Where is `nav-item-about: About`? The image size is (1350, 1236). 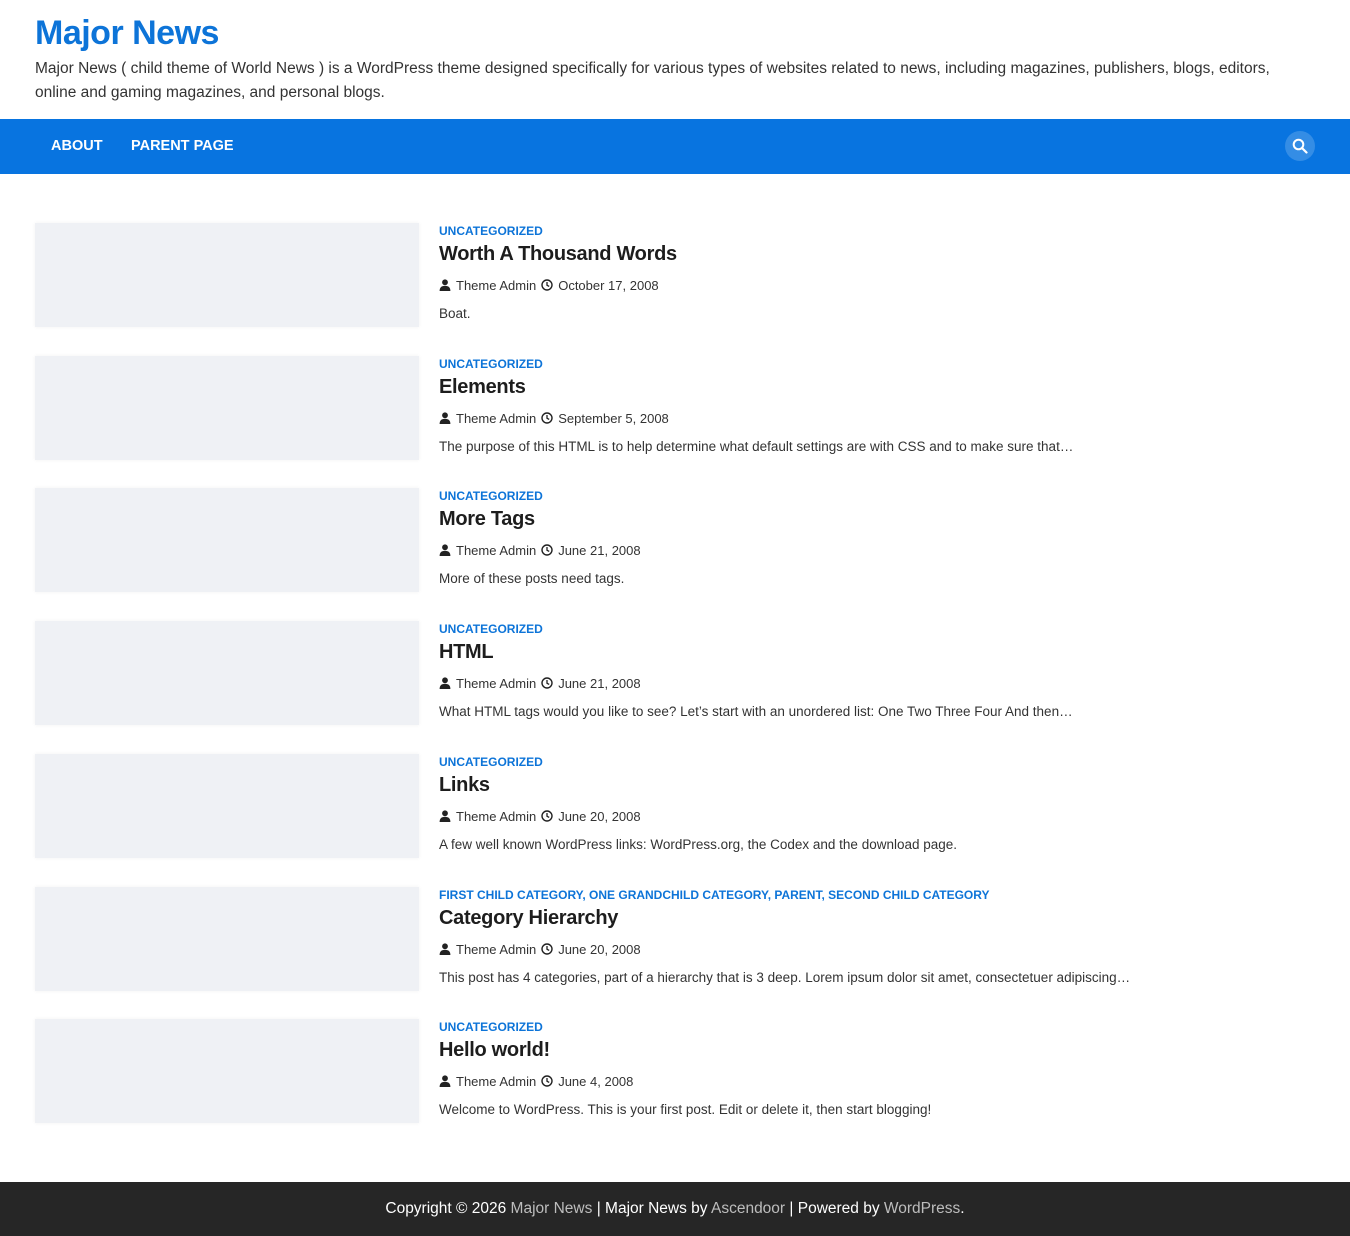
nav-item-about: About is located at coordinates (77, 146).